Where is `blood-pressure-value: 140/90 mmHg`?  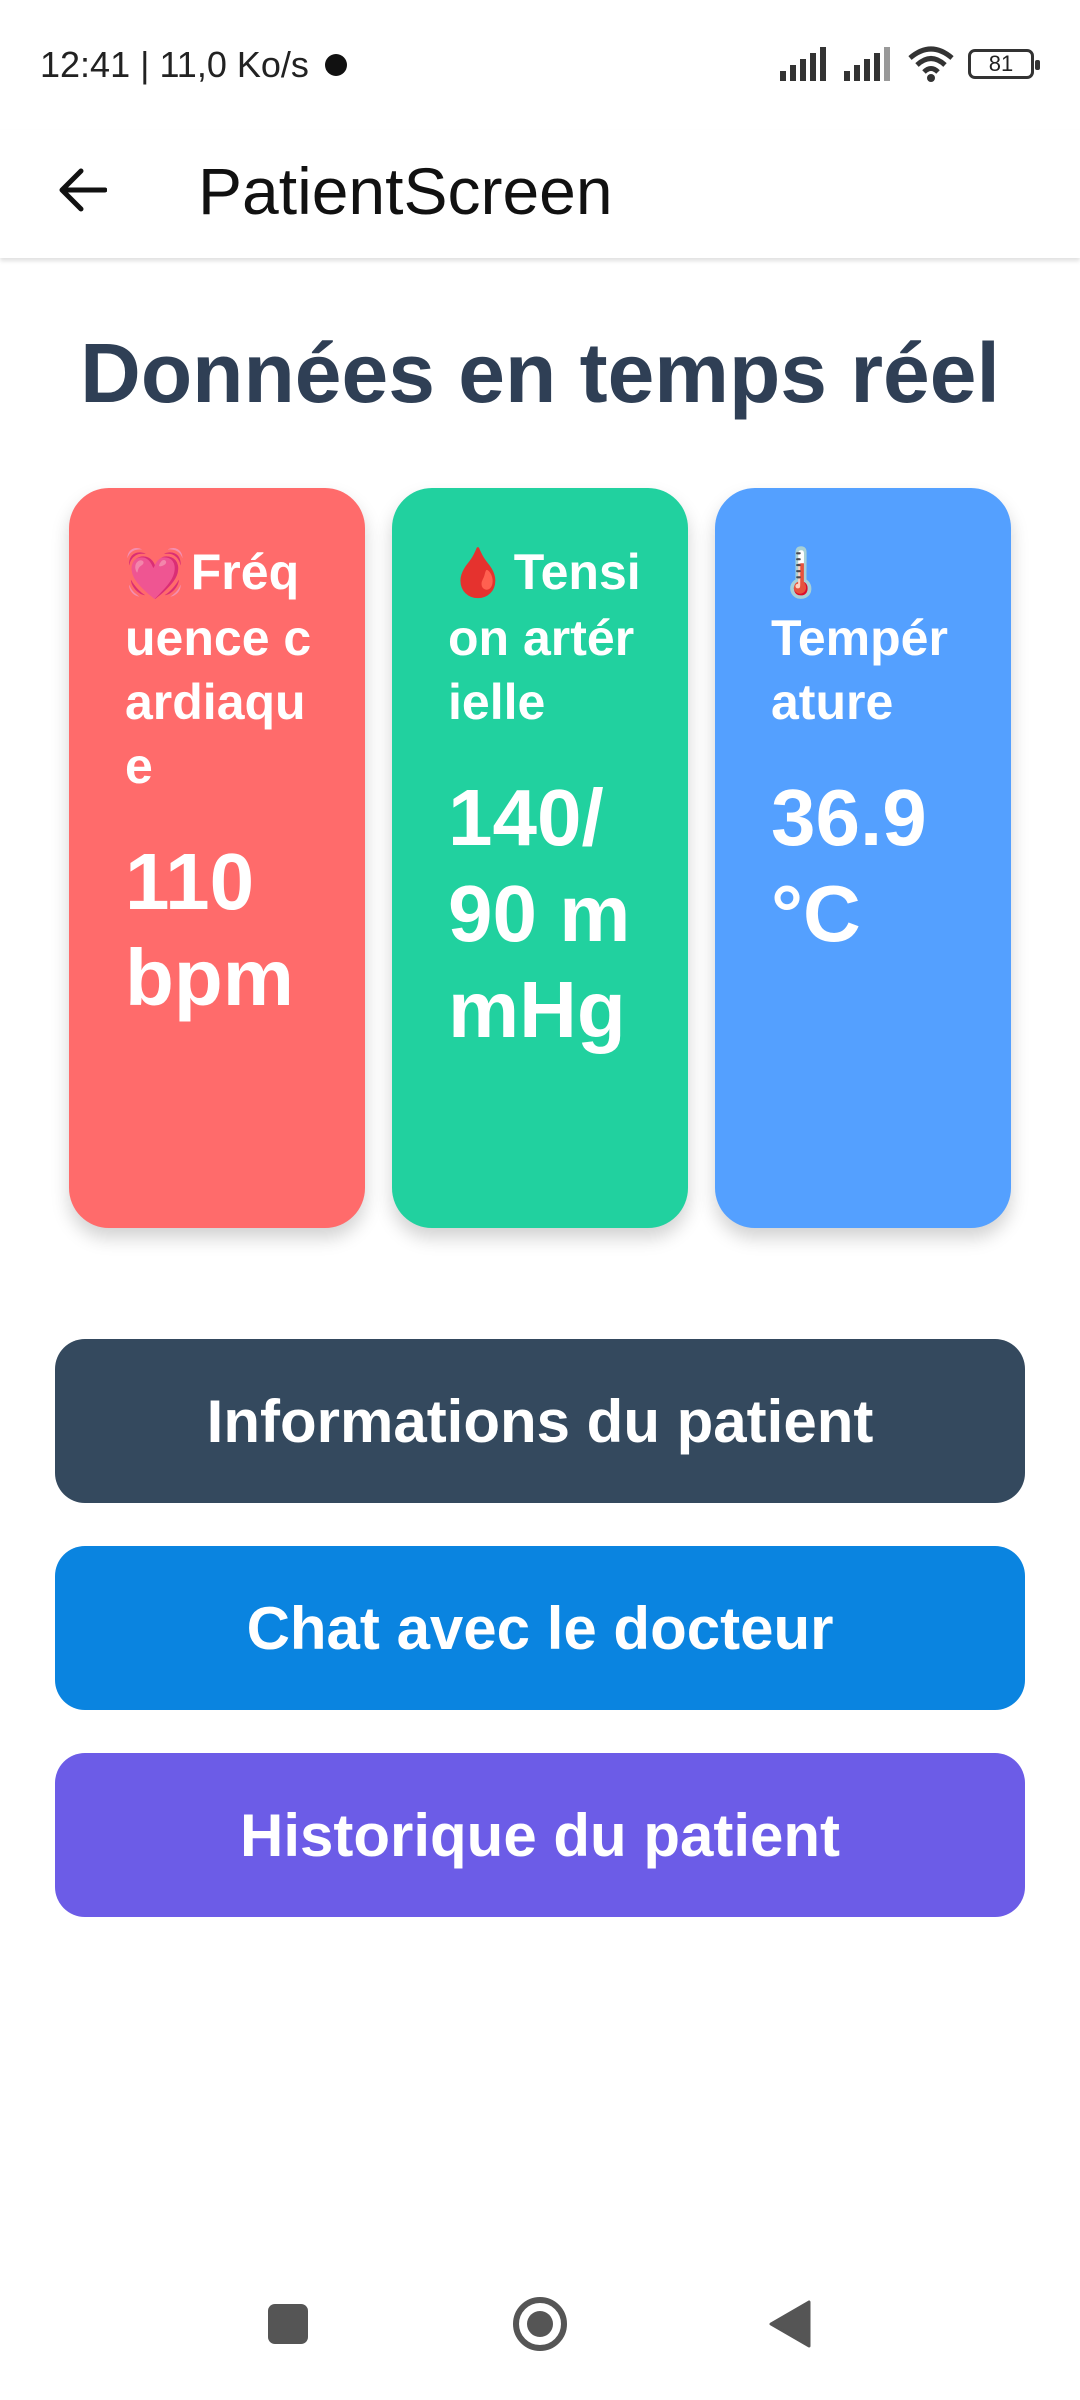 blood-pressure-value: 140/90 mmHg is located at coordinates (539, 913).